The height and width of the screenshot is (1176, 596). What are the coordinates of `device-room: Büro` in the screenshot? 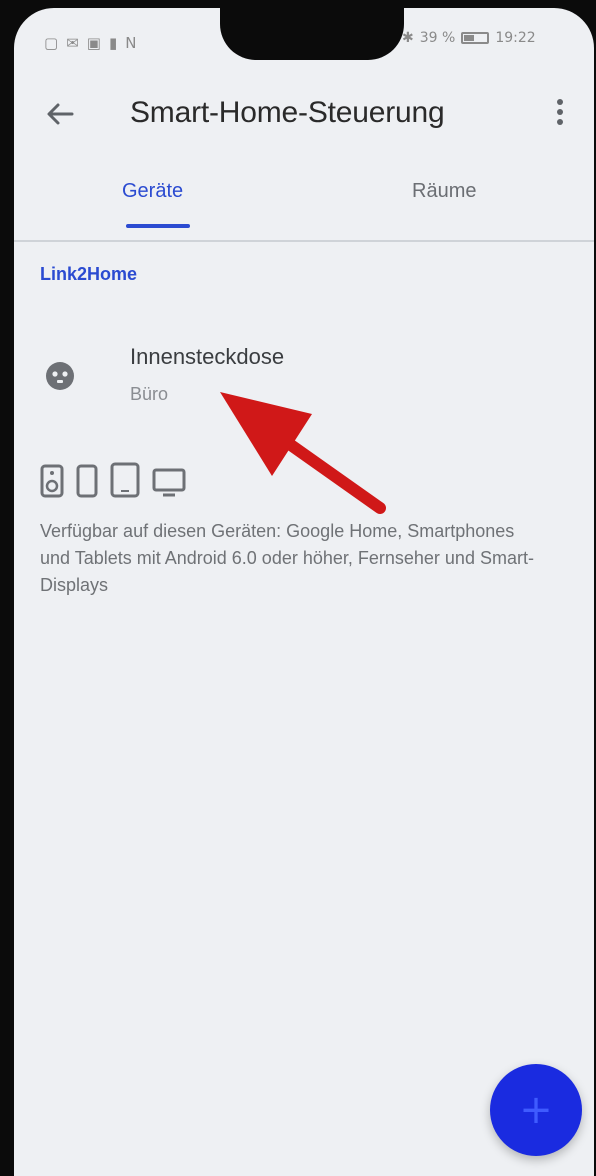 It's located at (149, 394).